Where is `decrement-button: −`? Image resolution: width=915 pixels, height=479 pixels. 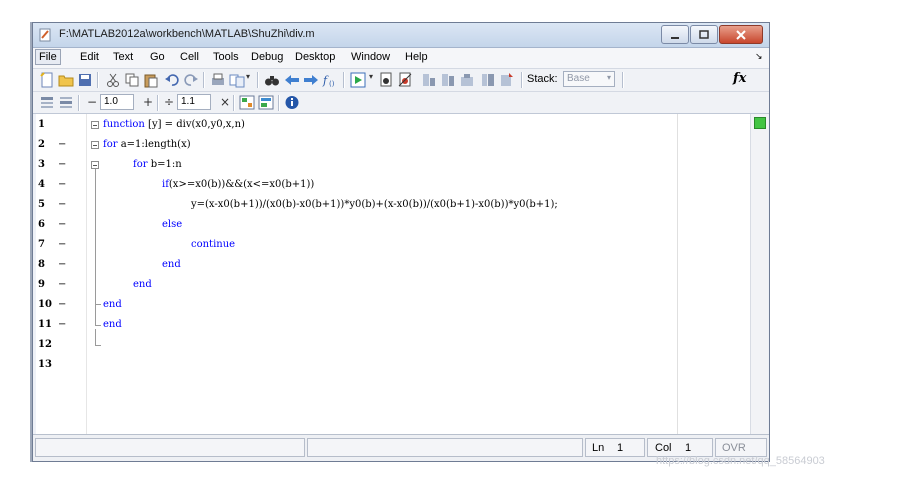 decrement-button: − is located at coordinates (92, 102).